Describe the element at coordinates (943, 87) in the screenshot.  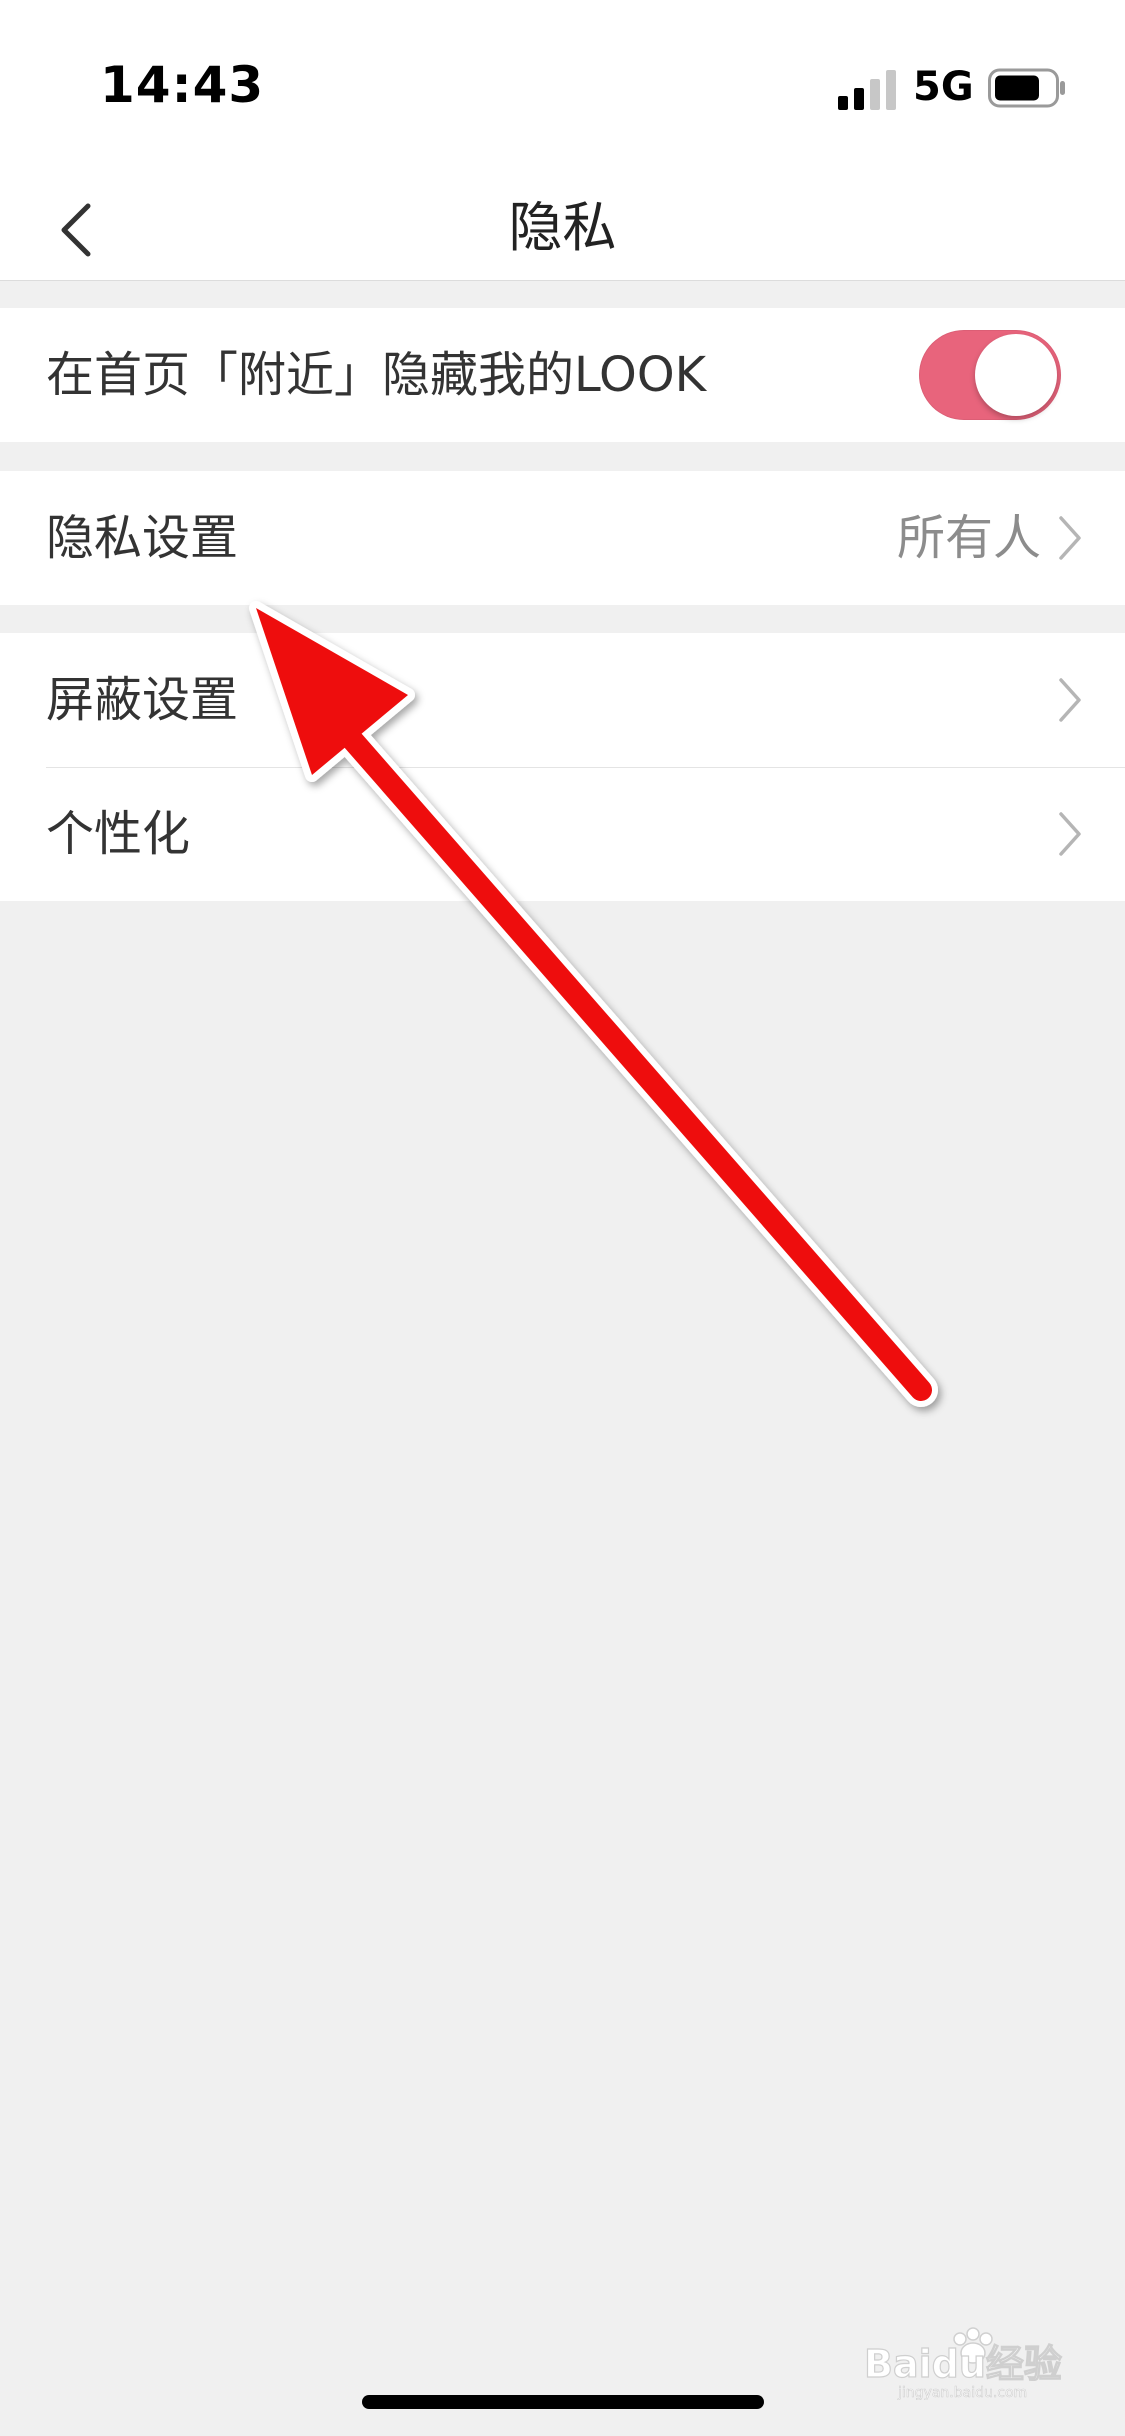
I see `network-type: 5G` at that location.